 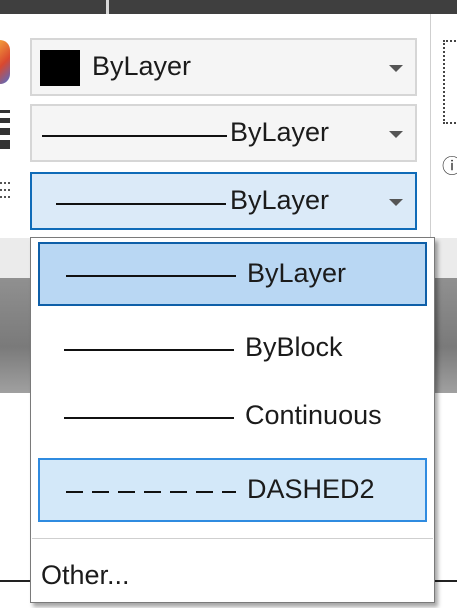 I want to click on cropped-panel-control, so click(x=450, y=82).